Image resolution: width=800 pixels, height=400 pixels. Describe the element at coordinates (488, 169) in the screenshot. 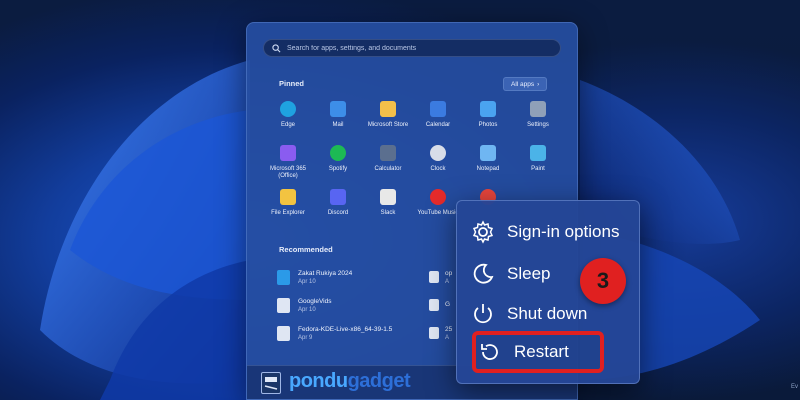

I see `app-label: Notepad` at that location.